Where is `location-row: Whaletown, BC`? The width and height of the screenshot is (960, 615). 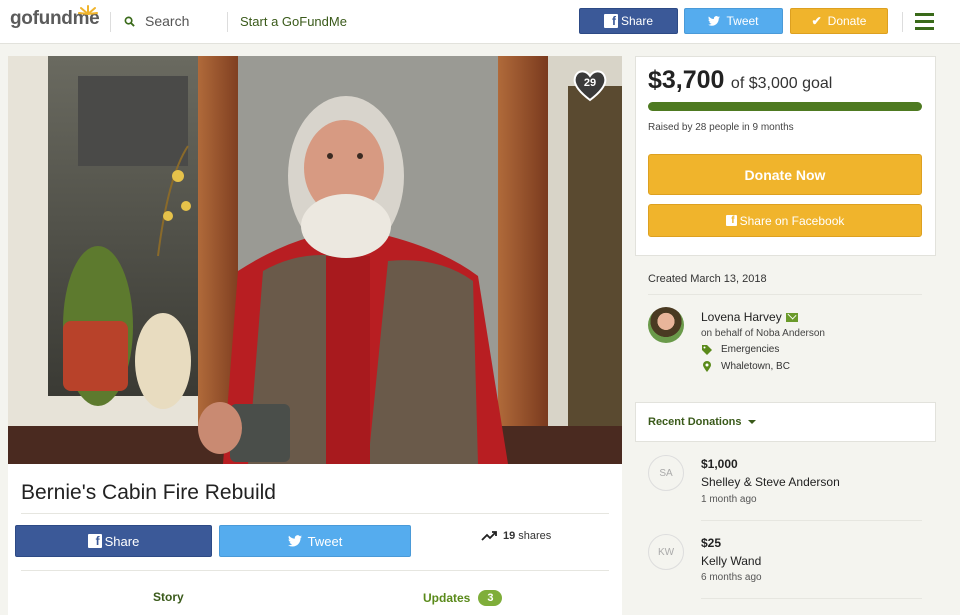 location-row: Whaletown, BC is located at coordinates (745, 366).